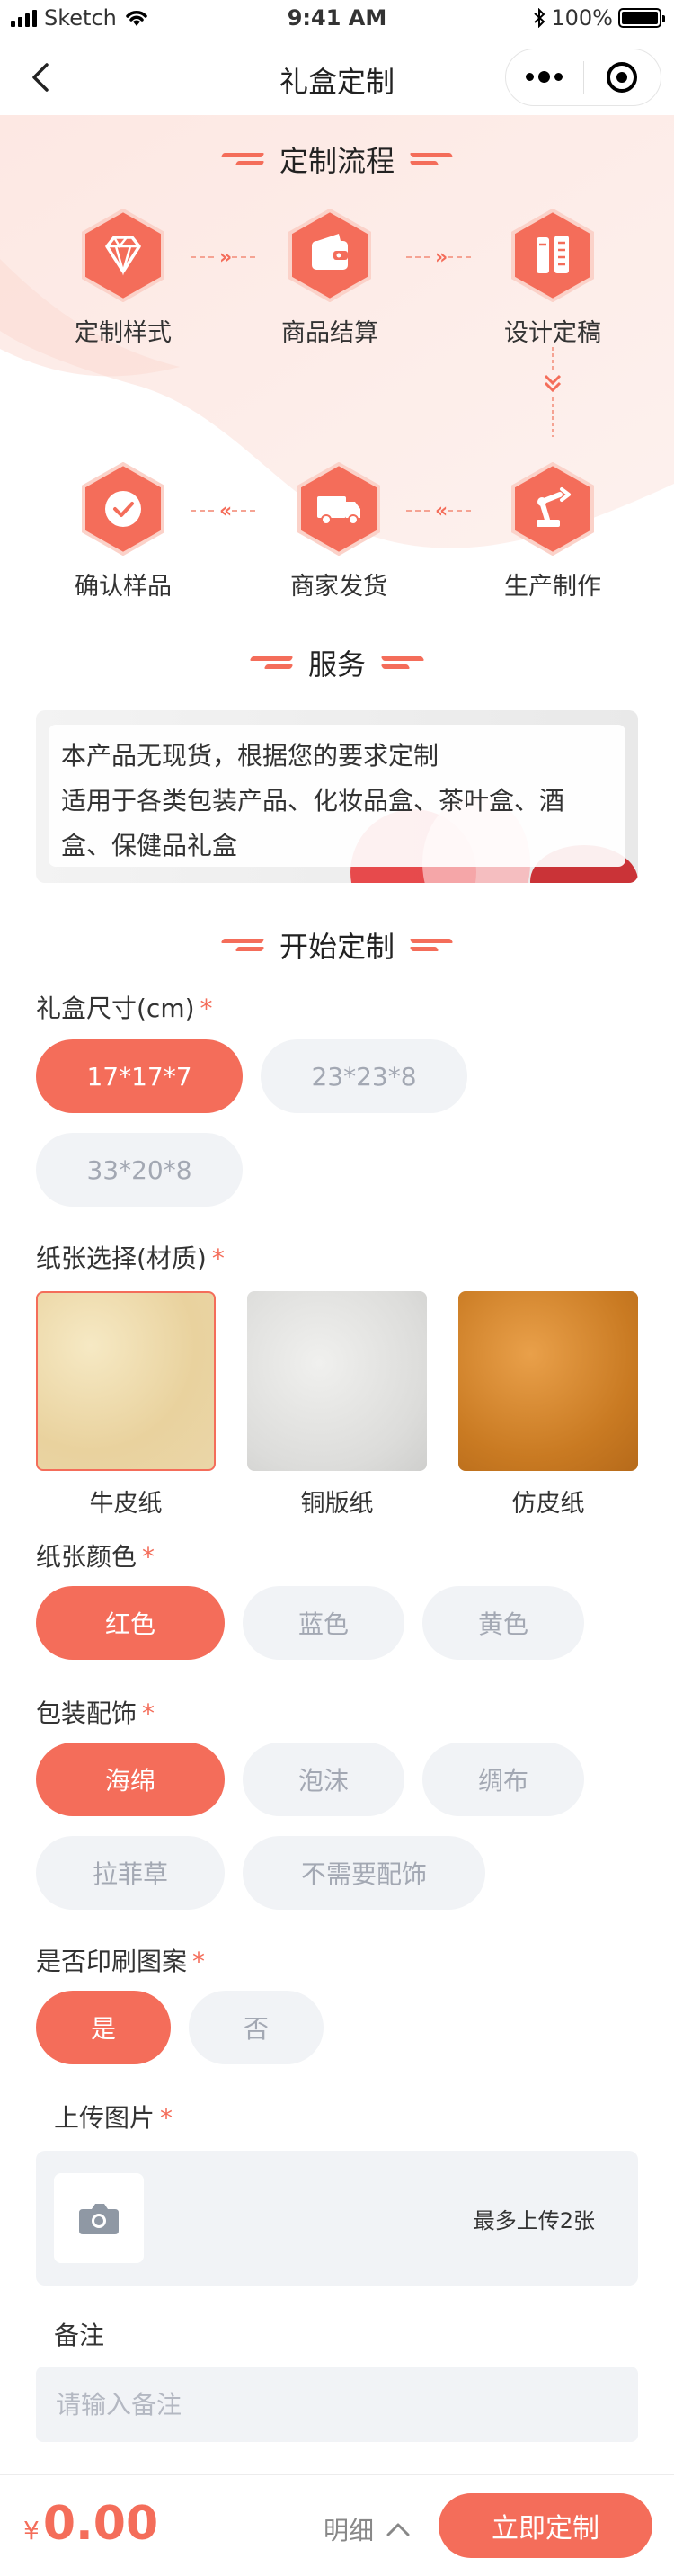 The image size is (674, 2576). What do you see at coordinates (123, 587) in the screenshot?
I see `step-label: 确认样品` at bounding box center [123, 587].